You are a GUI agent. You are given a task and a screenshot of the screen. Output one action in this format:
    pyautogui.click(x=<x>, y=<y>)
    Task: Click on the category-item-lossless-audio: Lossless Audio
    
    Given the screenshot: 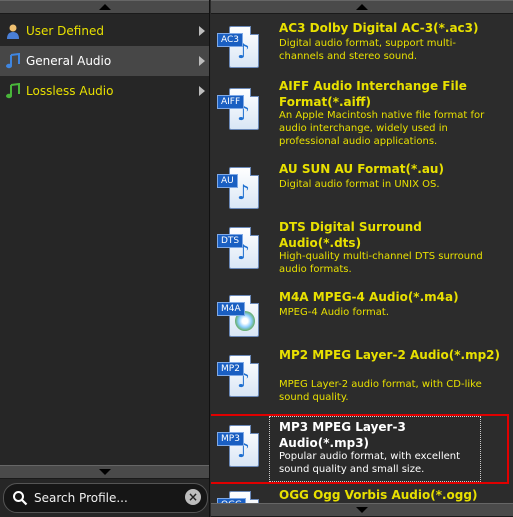 What is the action you would take?
    pyautogui.click(x=104, y=91)
    